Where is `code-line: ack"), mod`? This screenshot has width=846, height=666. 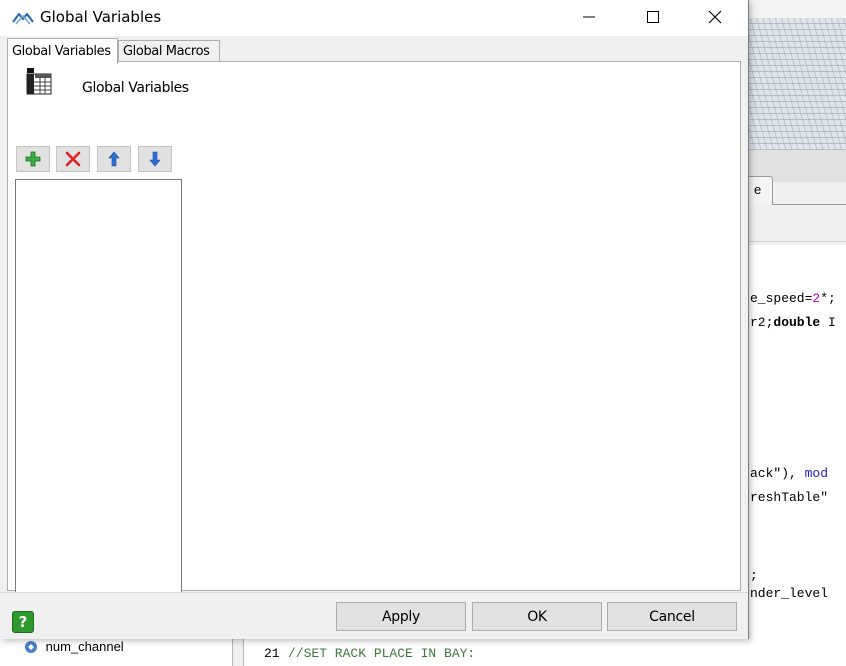
code-line: ack"), mod is located at coordinates (789, 473).